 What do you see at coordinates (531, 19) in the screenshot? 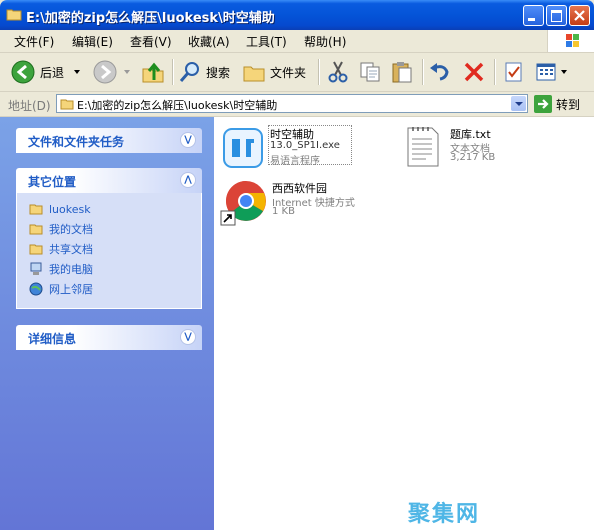
I see `minimize-icon` at bounding box center [531, 19].